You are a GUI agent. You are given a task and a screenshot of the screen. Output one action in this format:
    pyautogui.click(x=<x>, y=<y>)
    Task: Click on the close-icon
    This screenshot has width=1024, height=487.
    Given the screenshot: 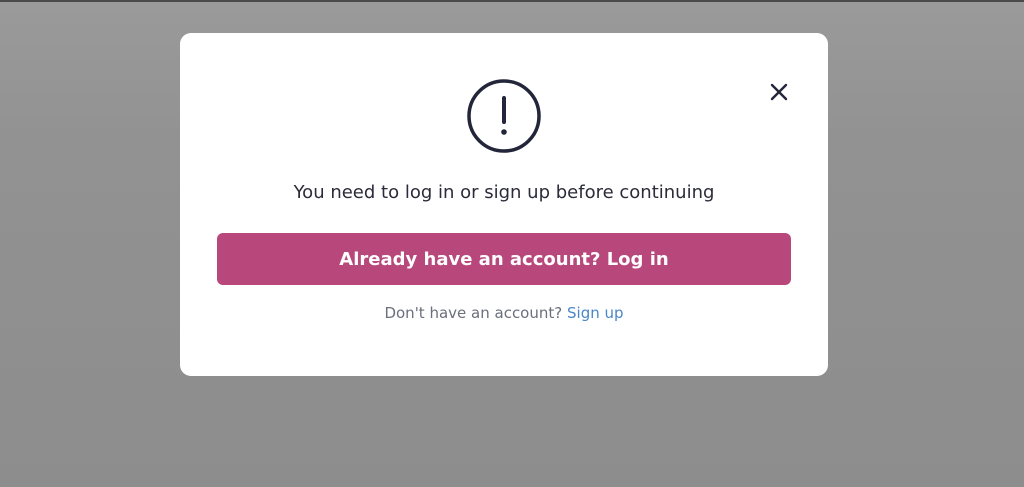 What is the action you would take?
    pyautogui.click(x=779, y=92)
    